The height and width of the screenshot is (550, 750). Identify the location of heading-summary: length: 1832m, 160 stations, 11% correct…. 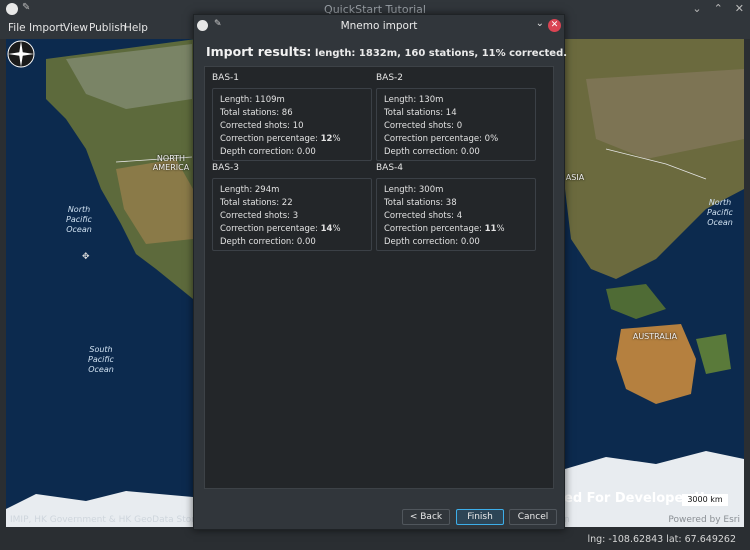
(441, 53).